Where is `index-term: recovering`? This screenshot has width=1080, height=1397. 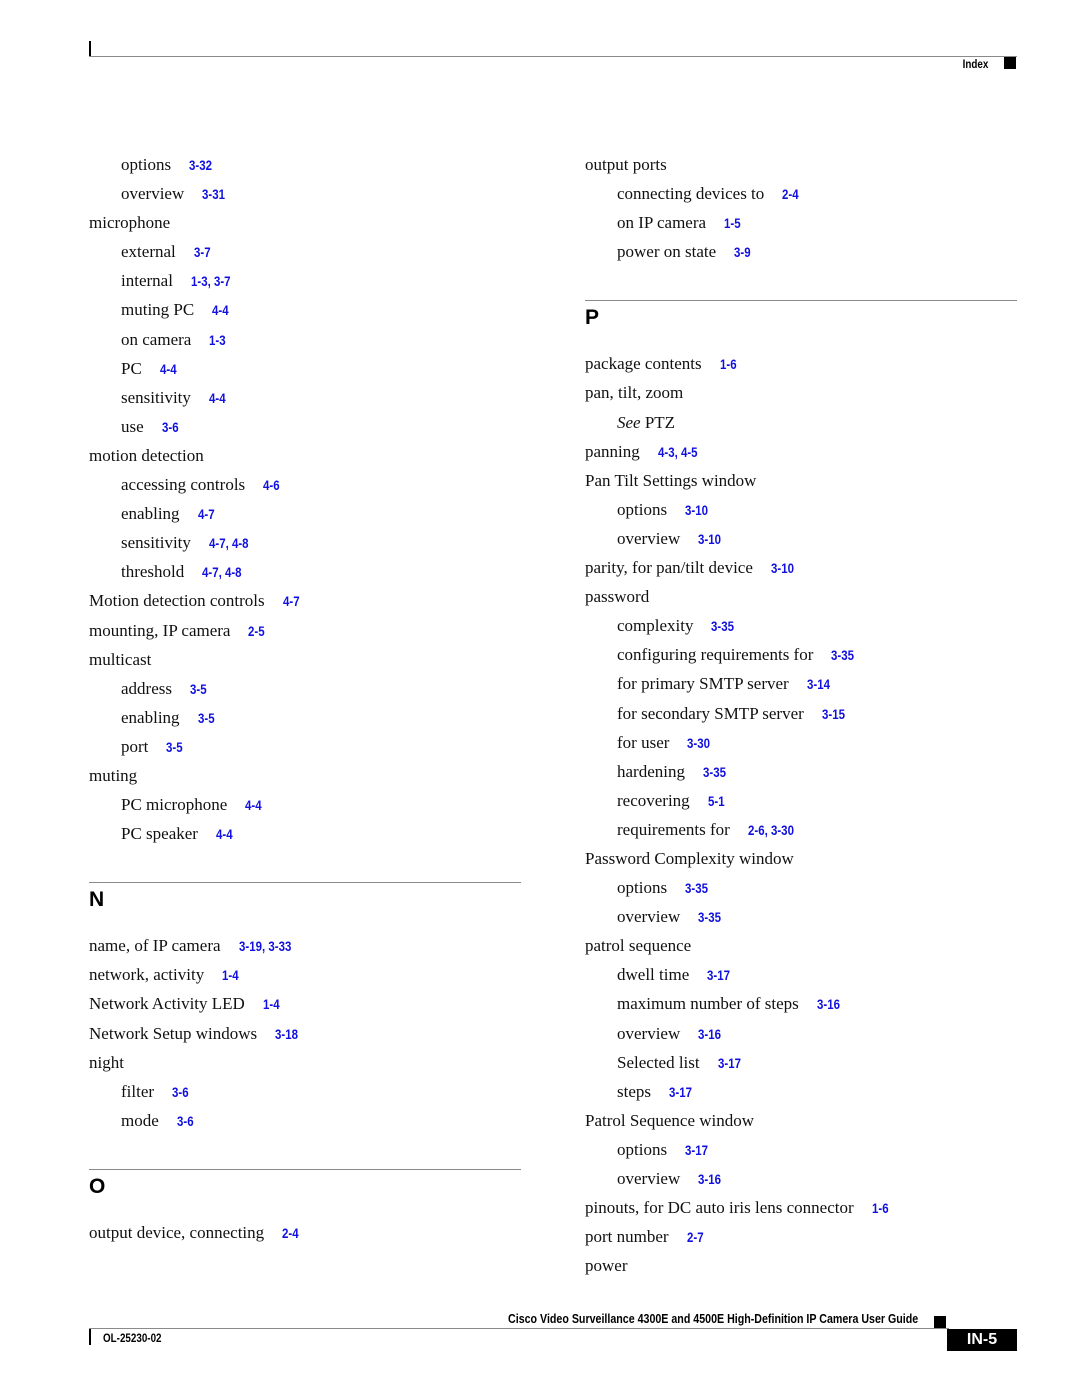
index-term: recovering is located at coordinates (653, 800).